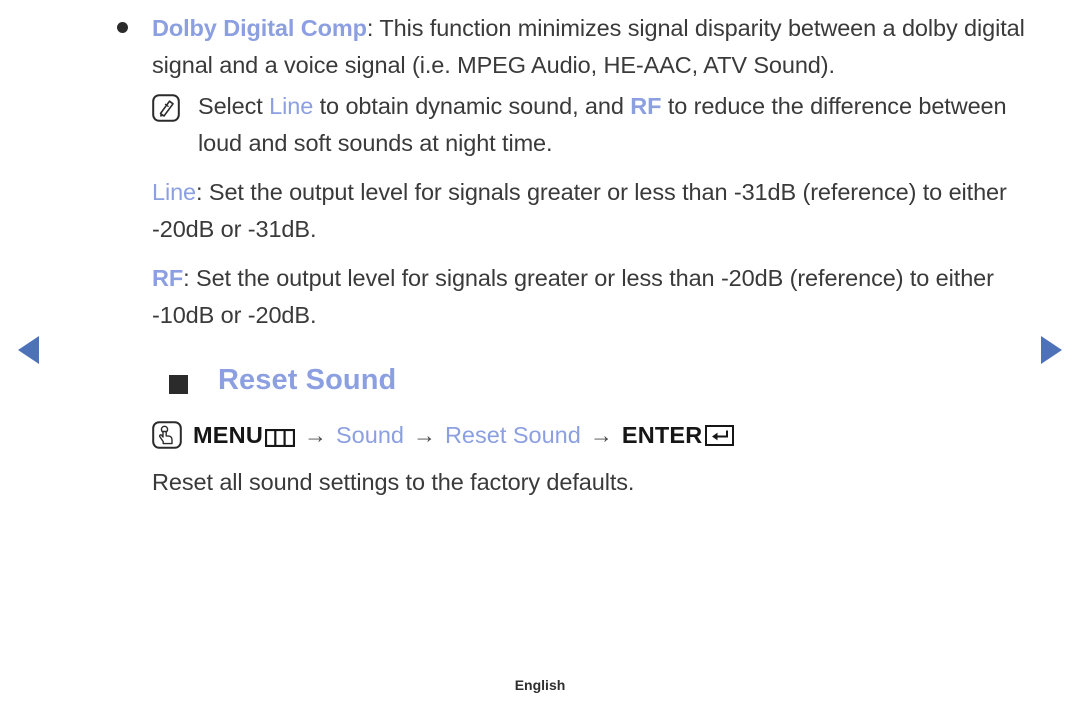  What do you see at coordinates (178, 384) in the screenshot?
I see `square-bullet-icon` at bounding box center [178, 384].